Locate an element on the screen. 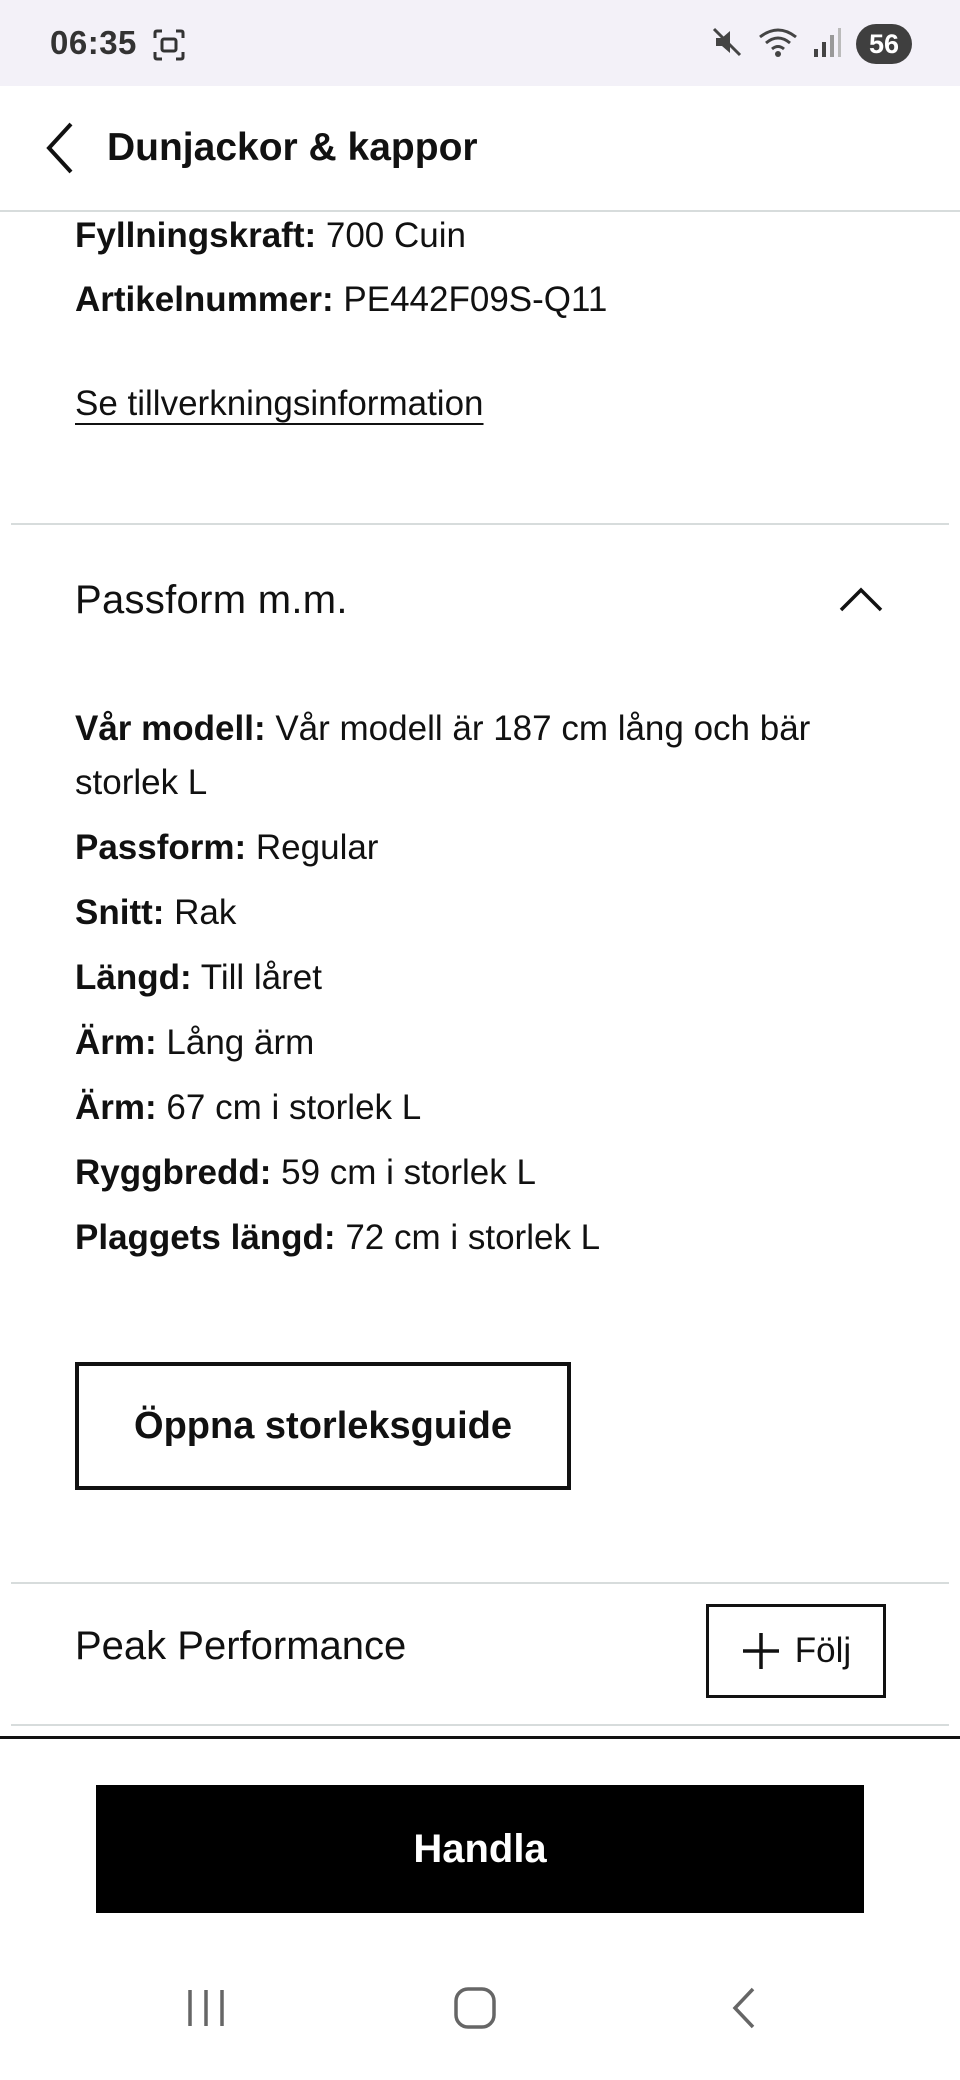  home-button is located at coordinates (475, 2008).